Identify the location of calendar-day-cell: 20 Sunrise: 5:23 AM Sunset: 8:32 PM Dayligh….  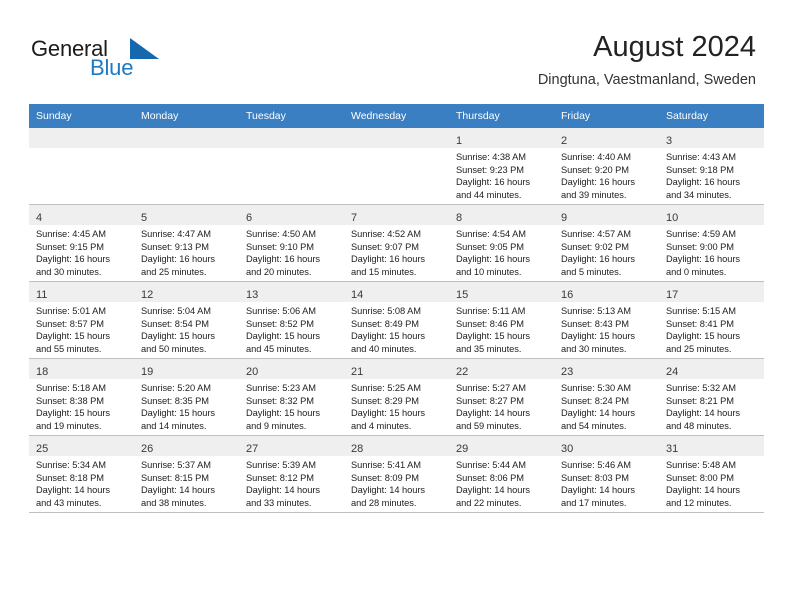
(291, 397).